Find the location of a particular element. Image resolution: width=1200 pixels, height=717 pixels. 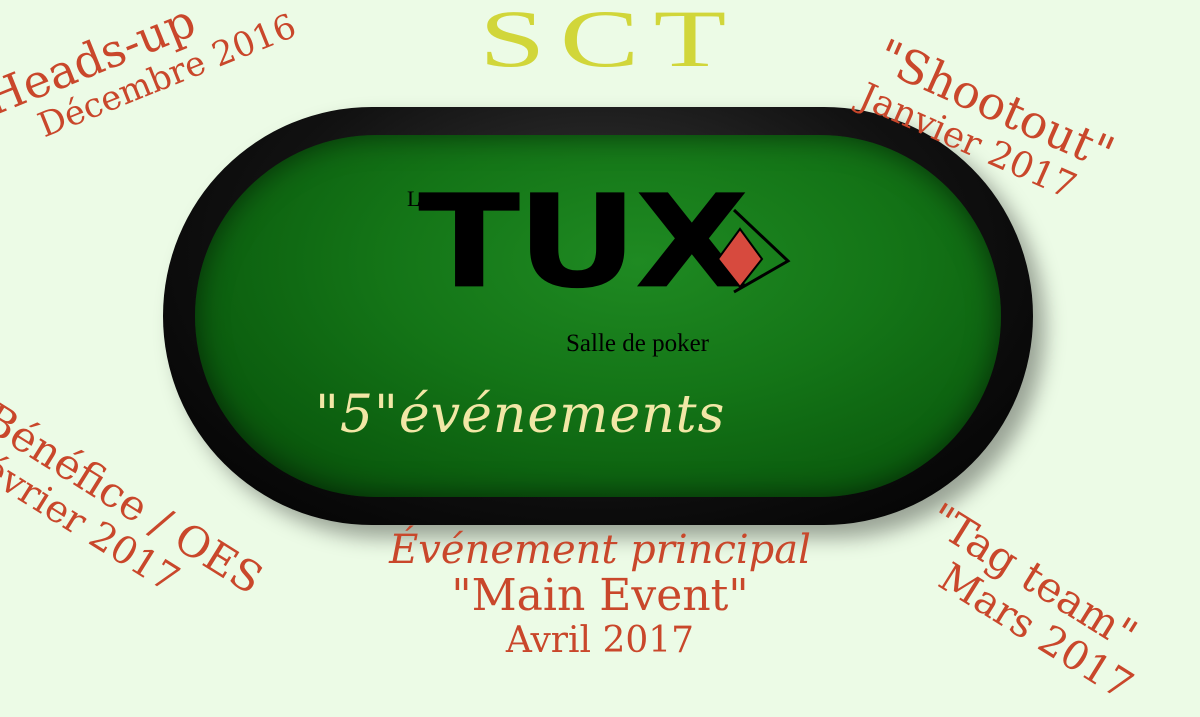

event-main-event-name: Événement principal is located at coordinates (600, 550).